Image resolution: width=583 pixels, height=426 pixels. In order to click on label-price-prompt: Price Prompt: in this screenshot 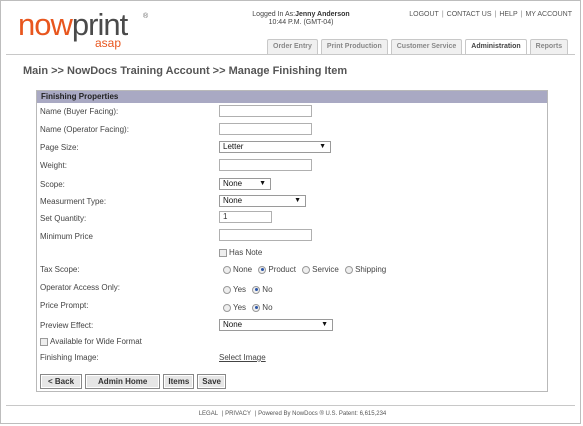, I will do `click(64, 305)`.